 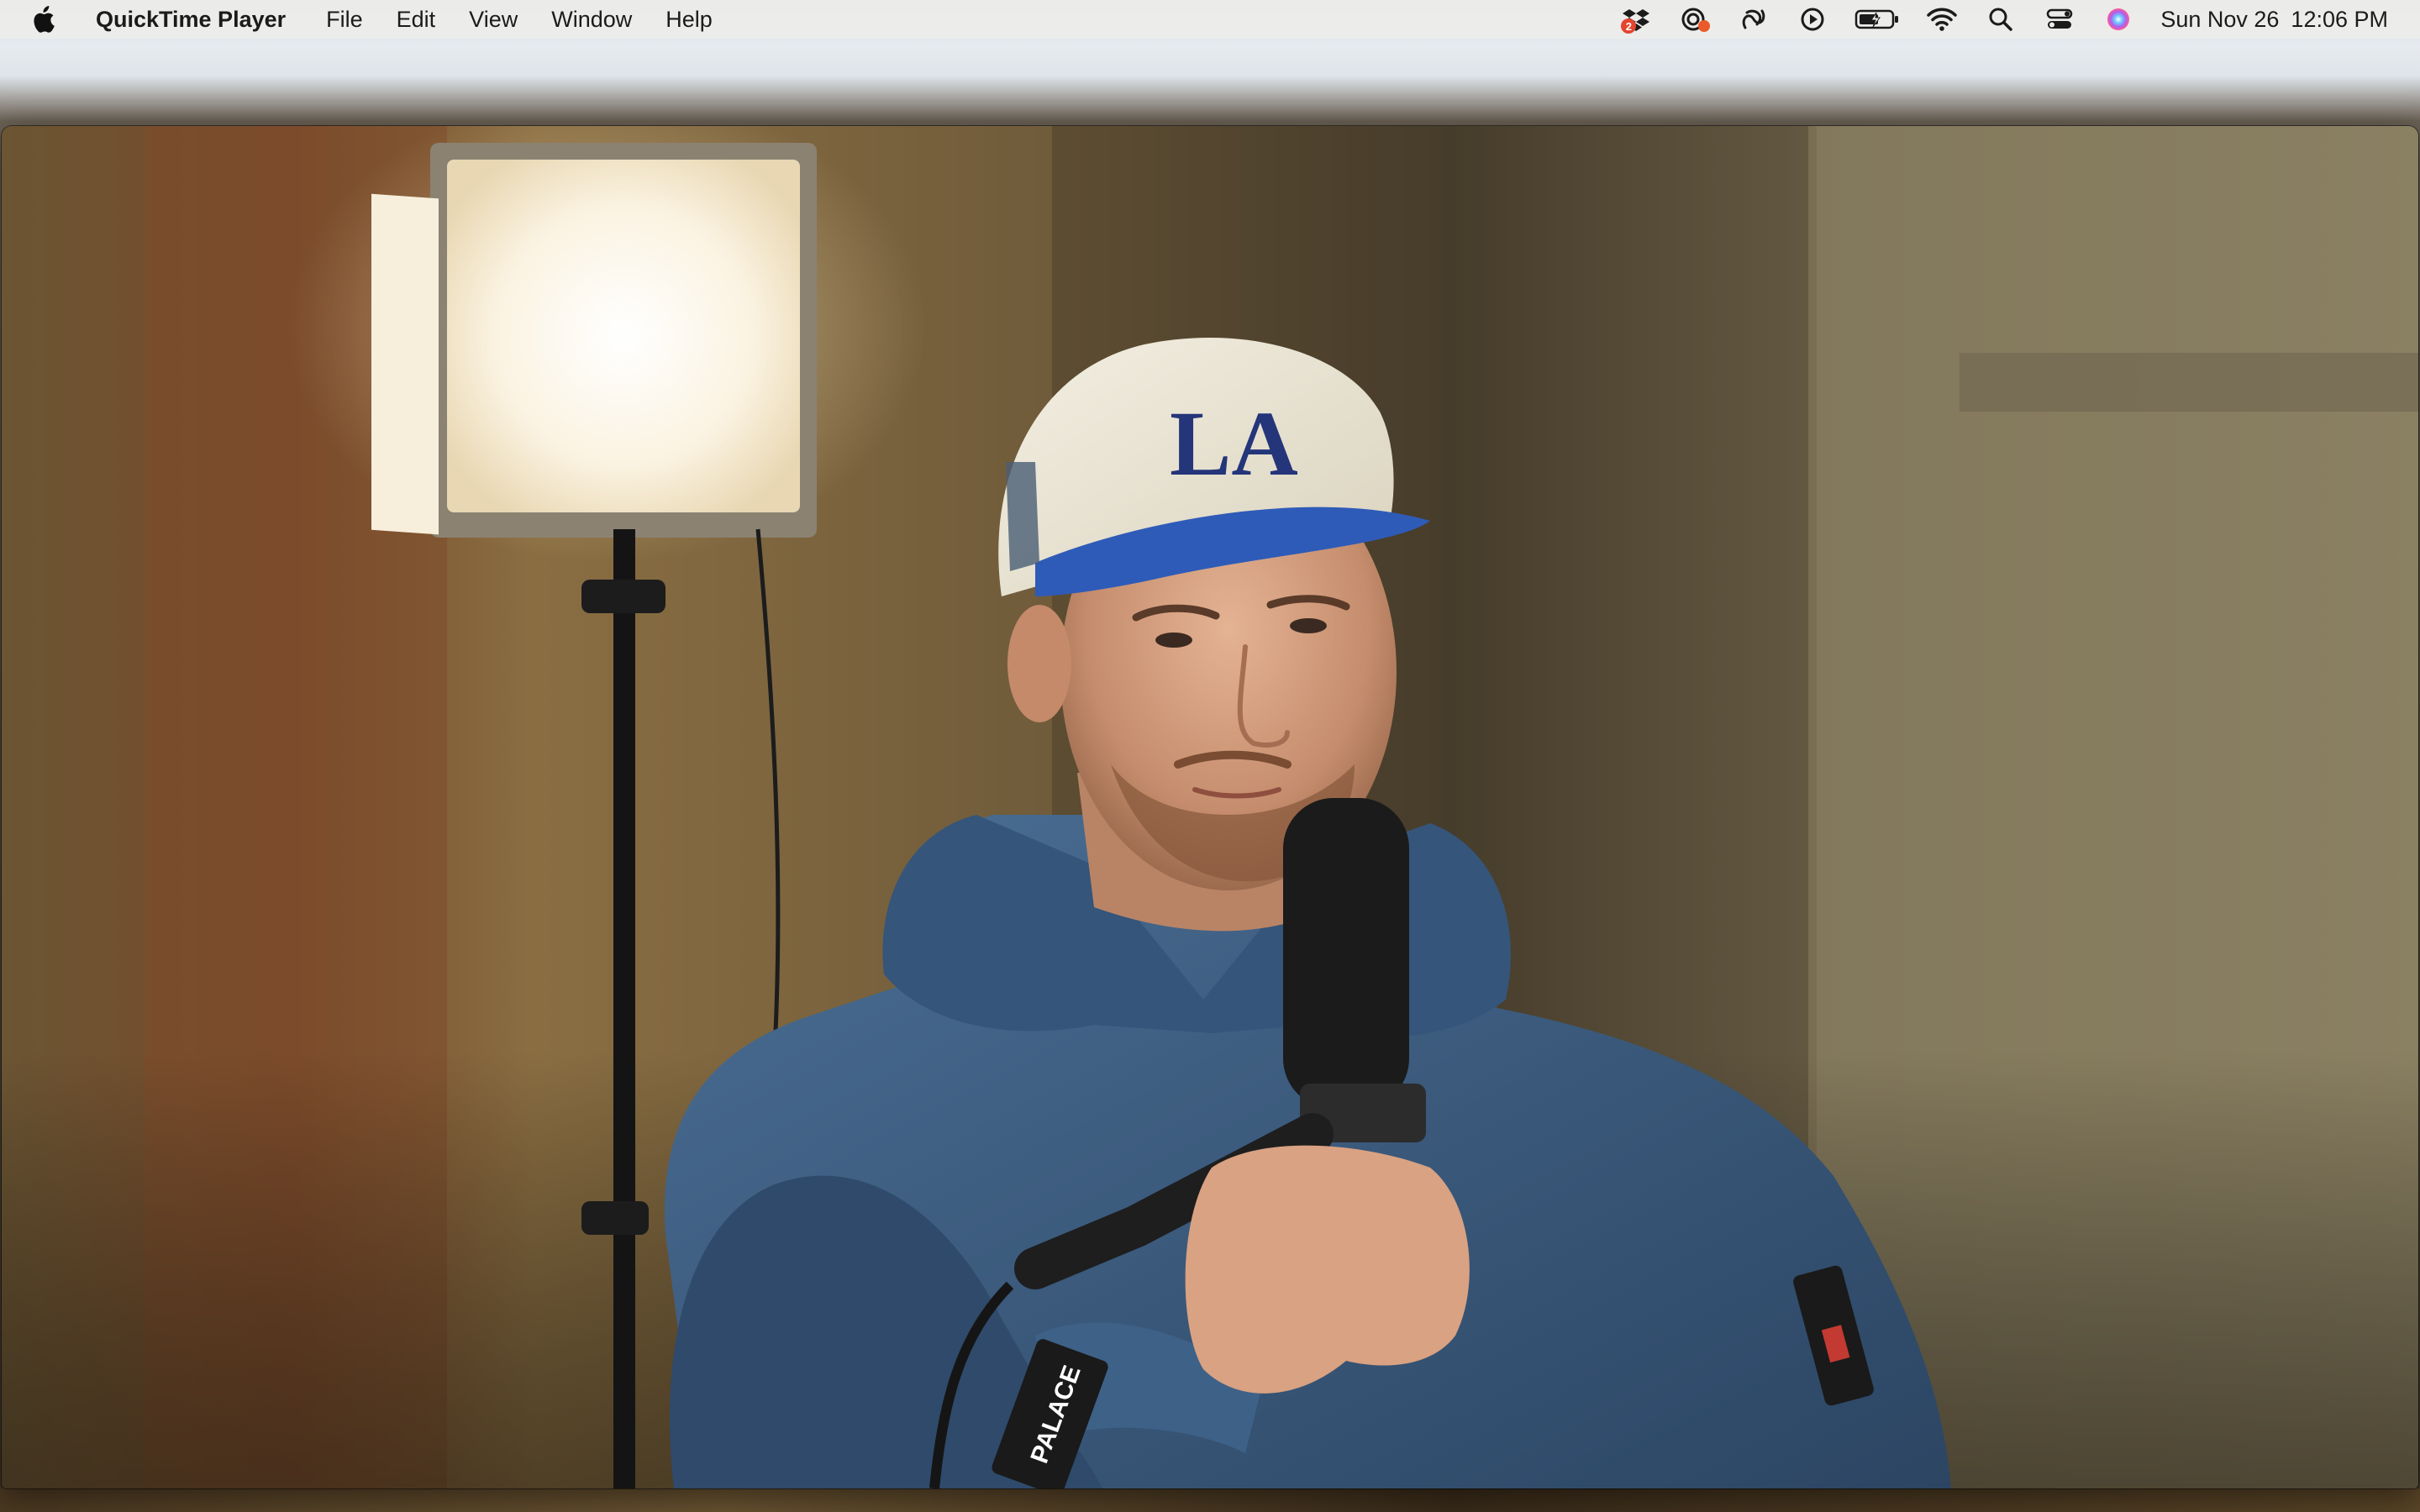 I want to click on softbox-light, so click(x=623, y=336).